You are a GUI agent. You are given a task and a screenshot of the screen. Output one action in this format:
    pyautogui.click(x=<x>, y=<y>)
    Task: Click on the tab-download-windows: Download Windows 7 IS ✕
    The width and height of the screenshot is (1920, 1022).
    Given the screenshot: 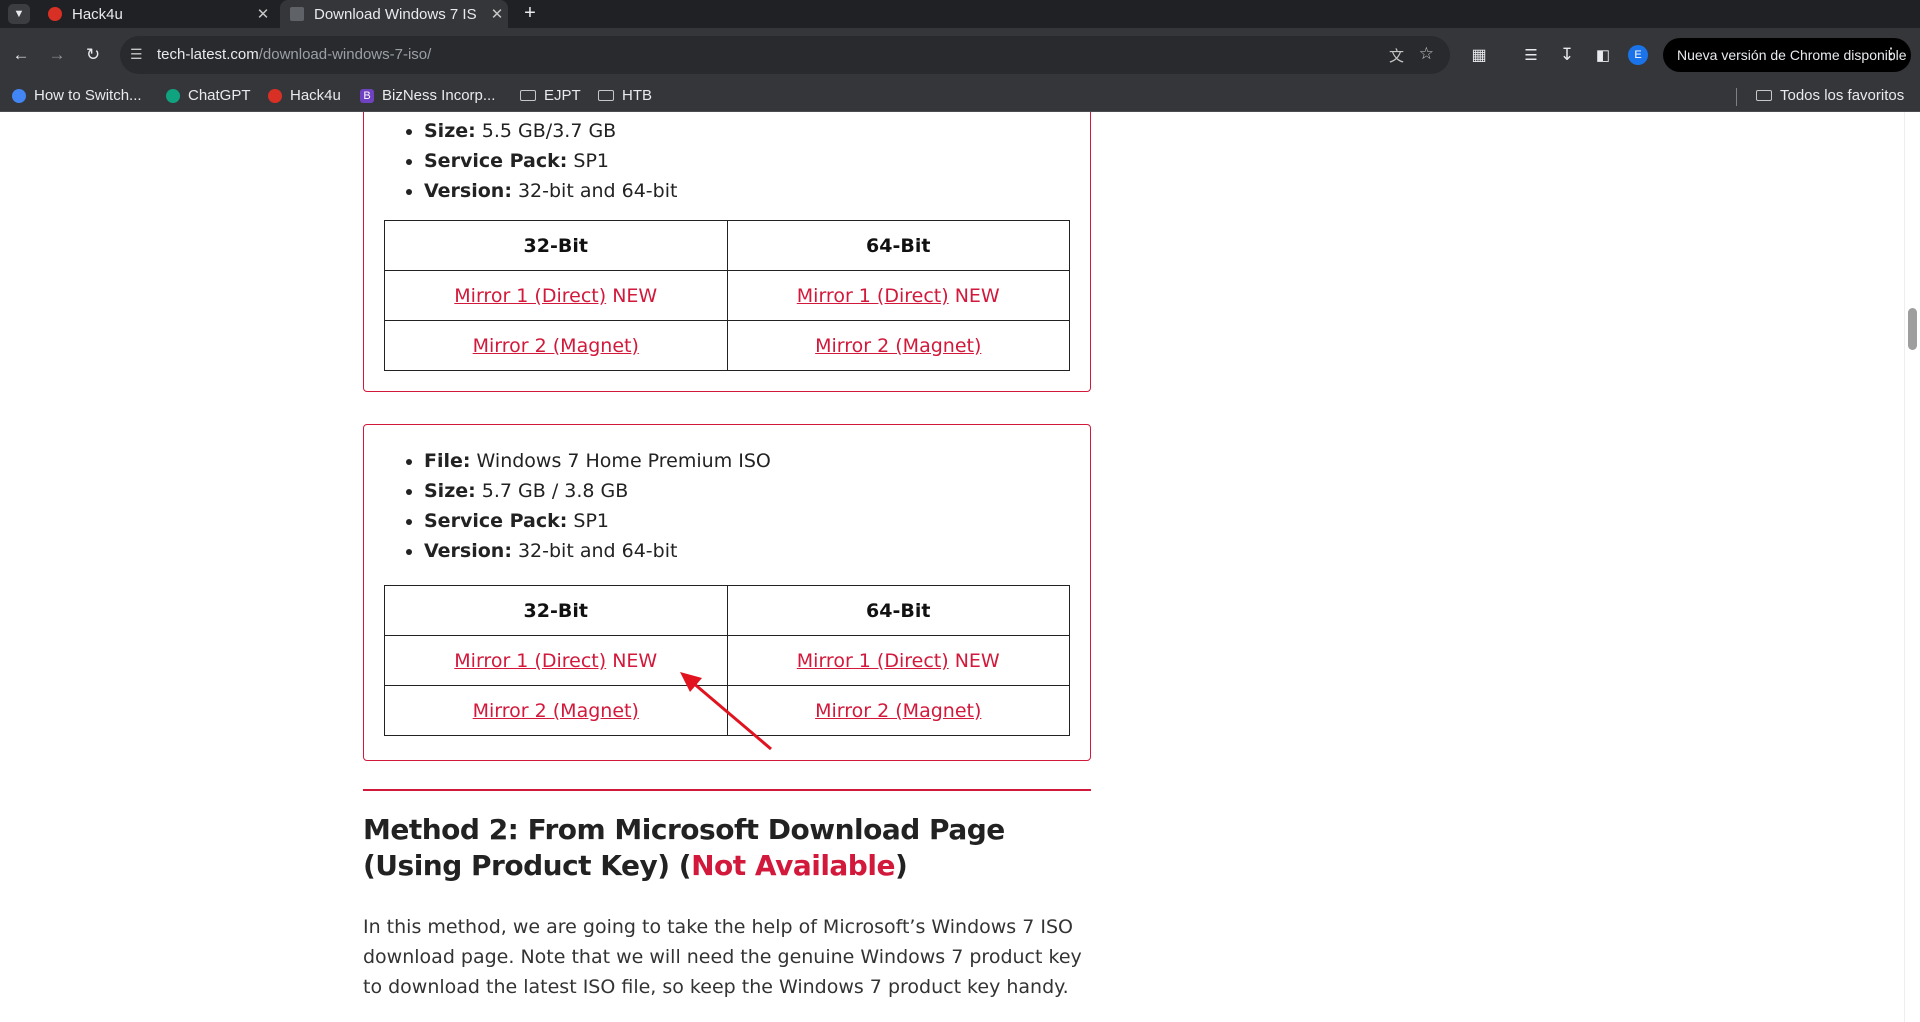 What is the action you would take?
    pyautogui.click(x=394, y=14)
    